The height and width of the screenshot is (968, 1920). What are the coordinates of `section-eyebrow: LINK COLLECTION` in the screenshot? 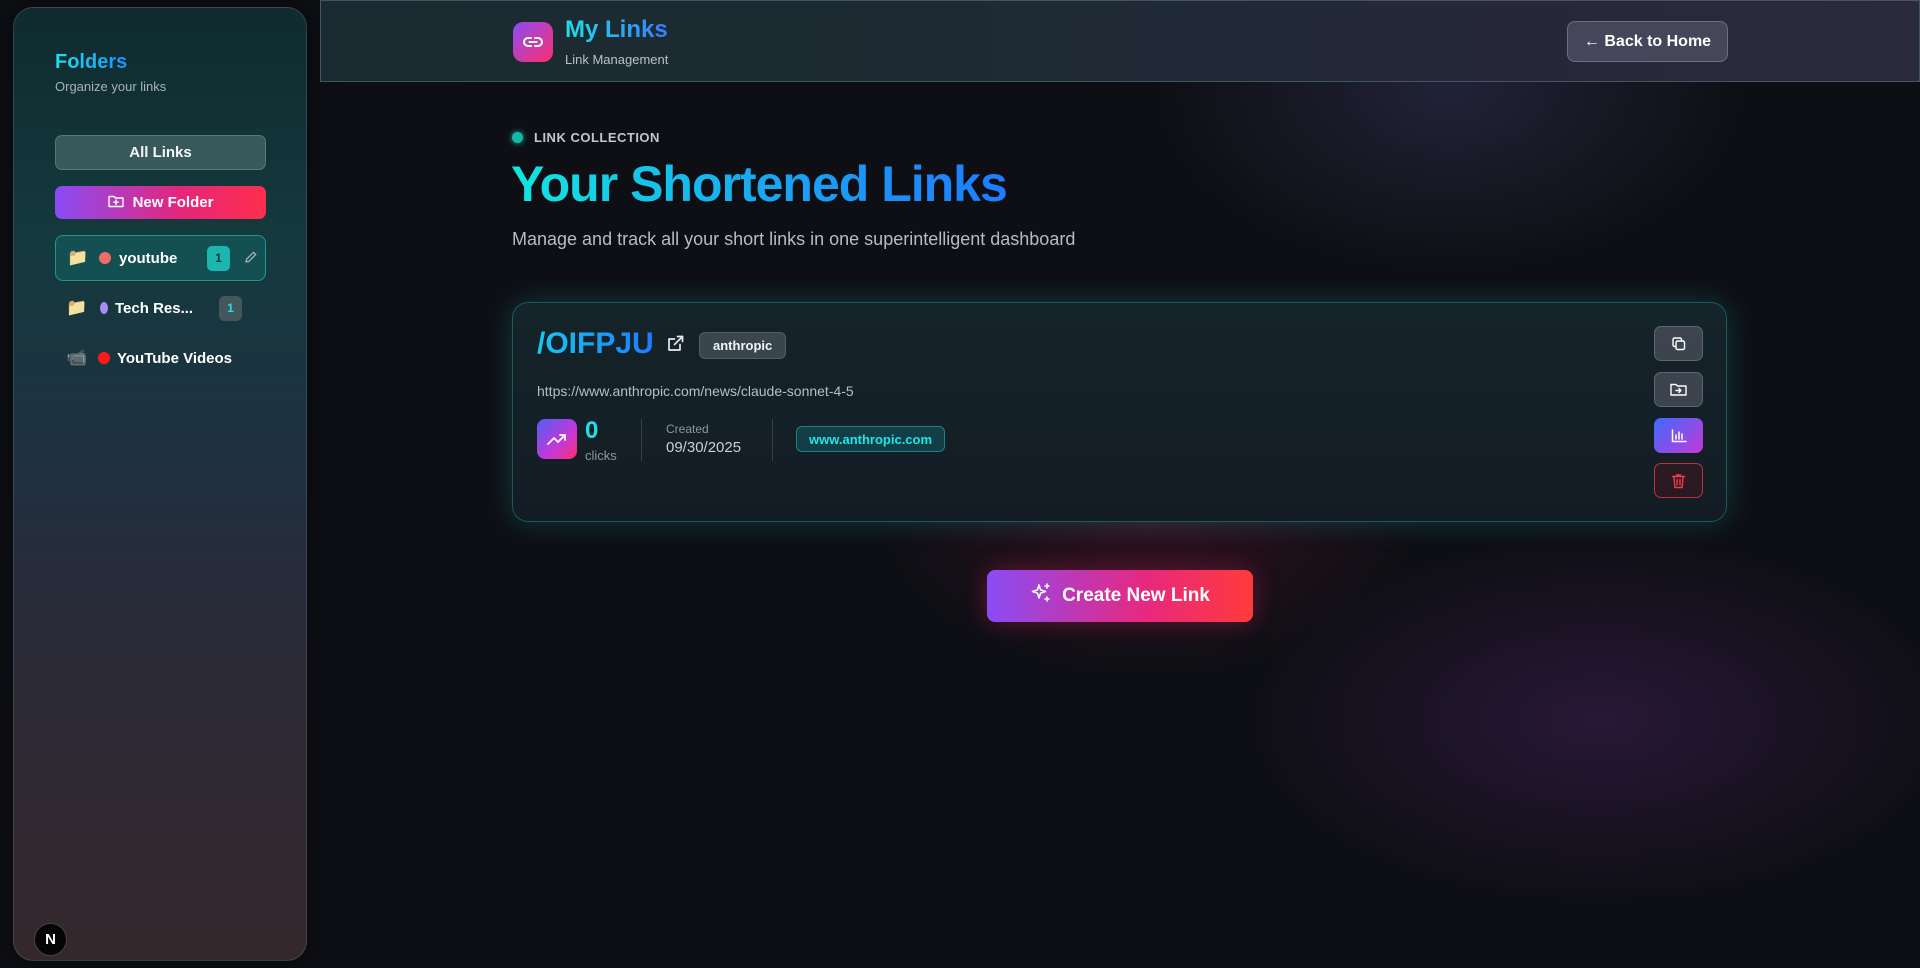 It's located at (586, 137).